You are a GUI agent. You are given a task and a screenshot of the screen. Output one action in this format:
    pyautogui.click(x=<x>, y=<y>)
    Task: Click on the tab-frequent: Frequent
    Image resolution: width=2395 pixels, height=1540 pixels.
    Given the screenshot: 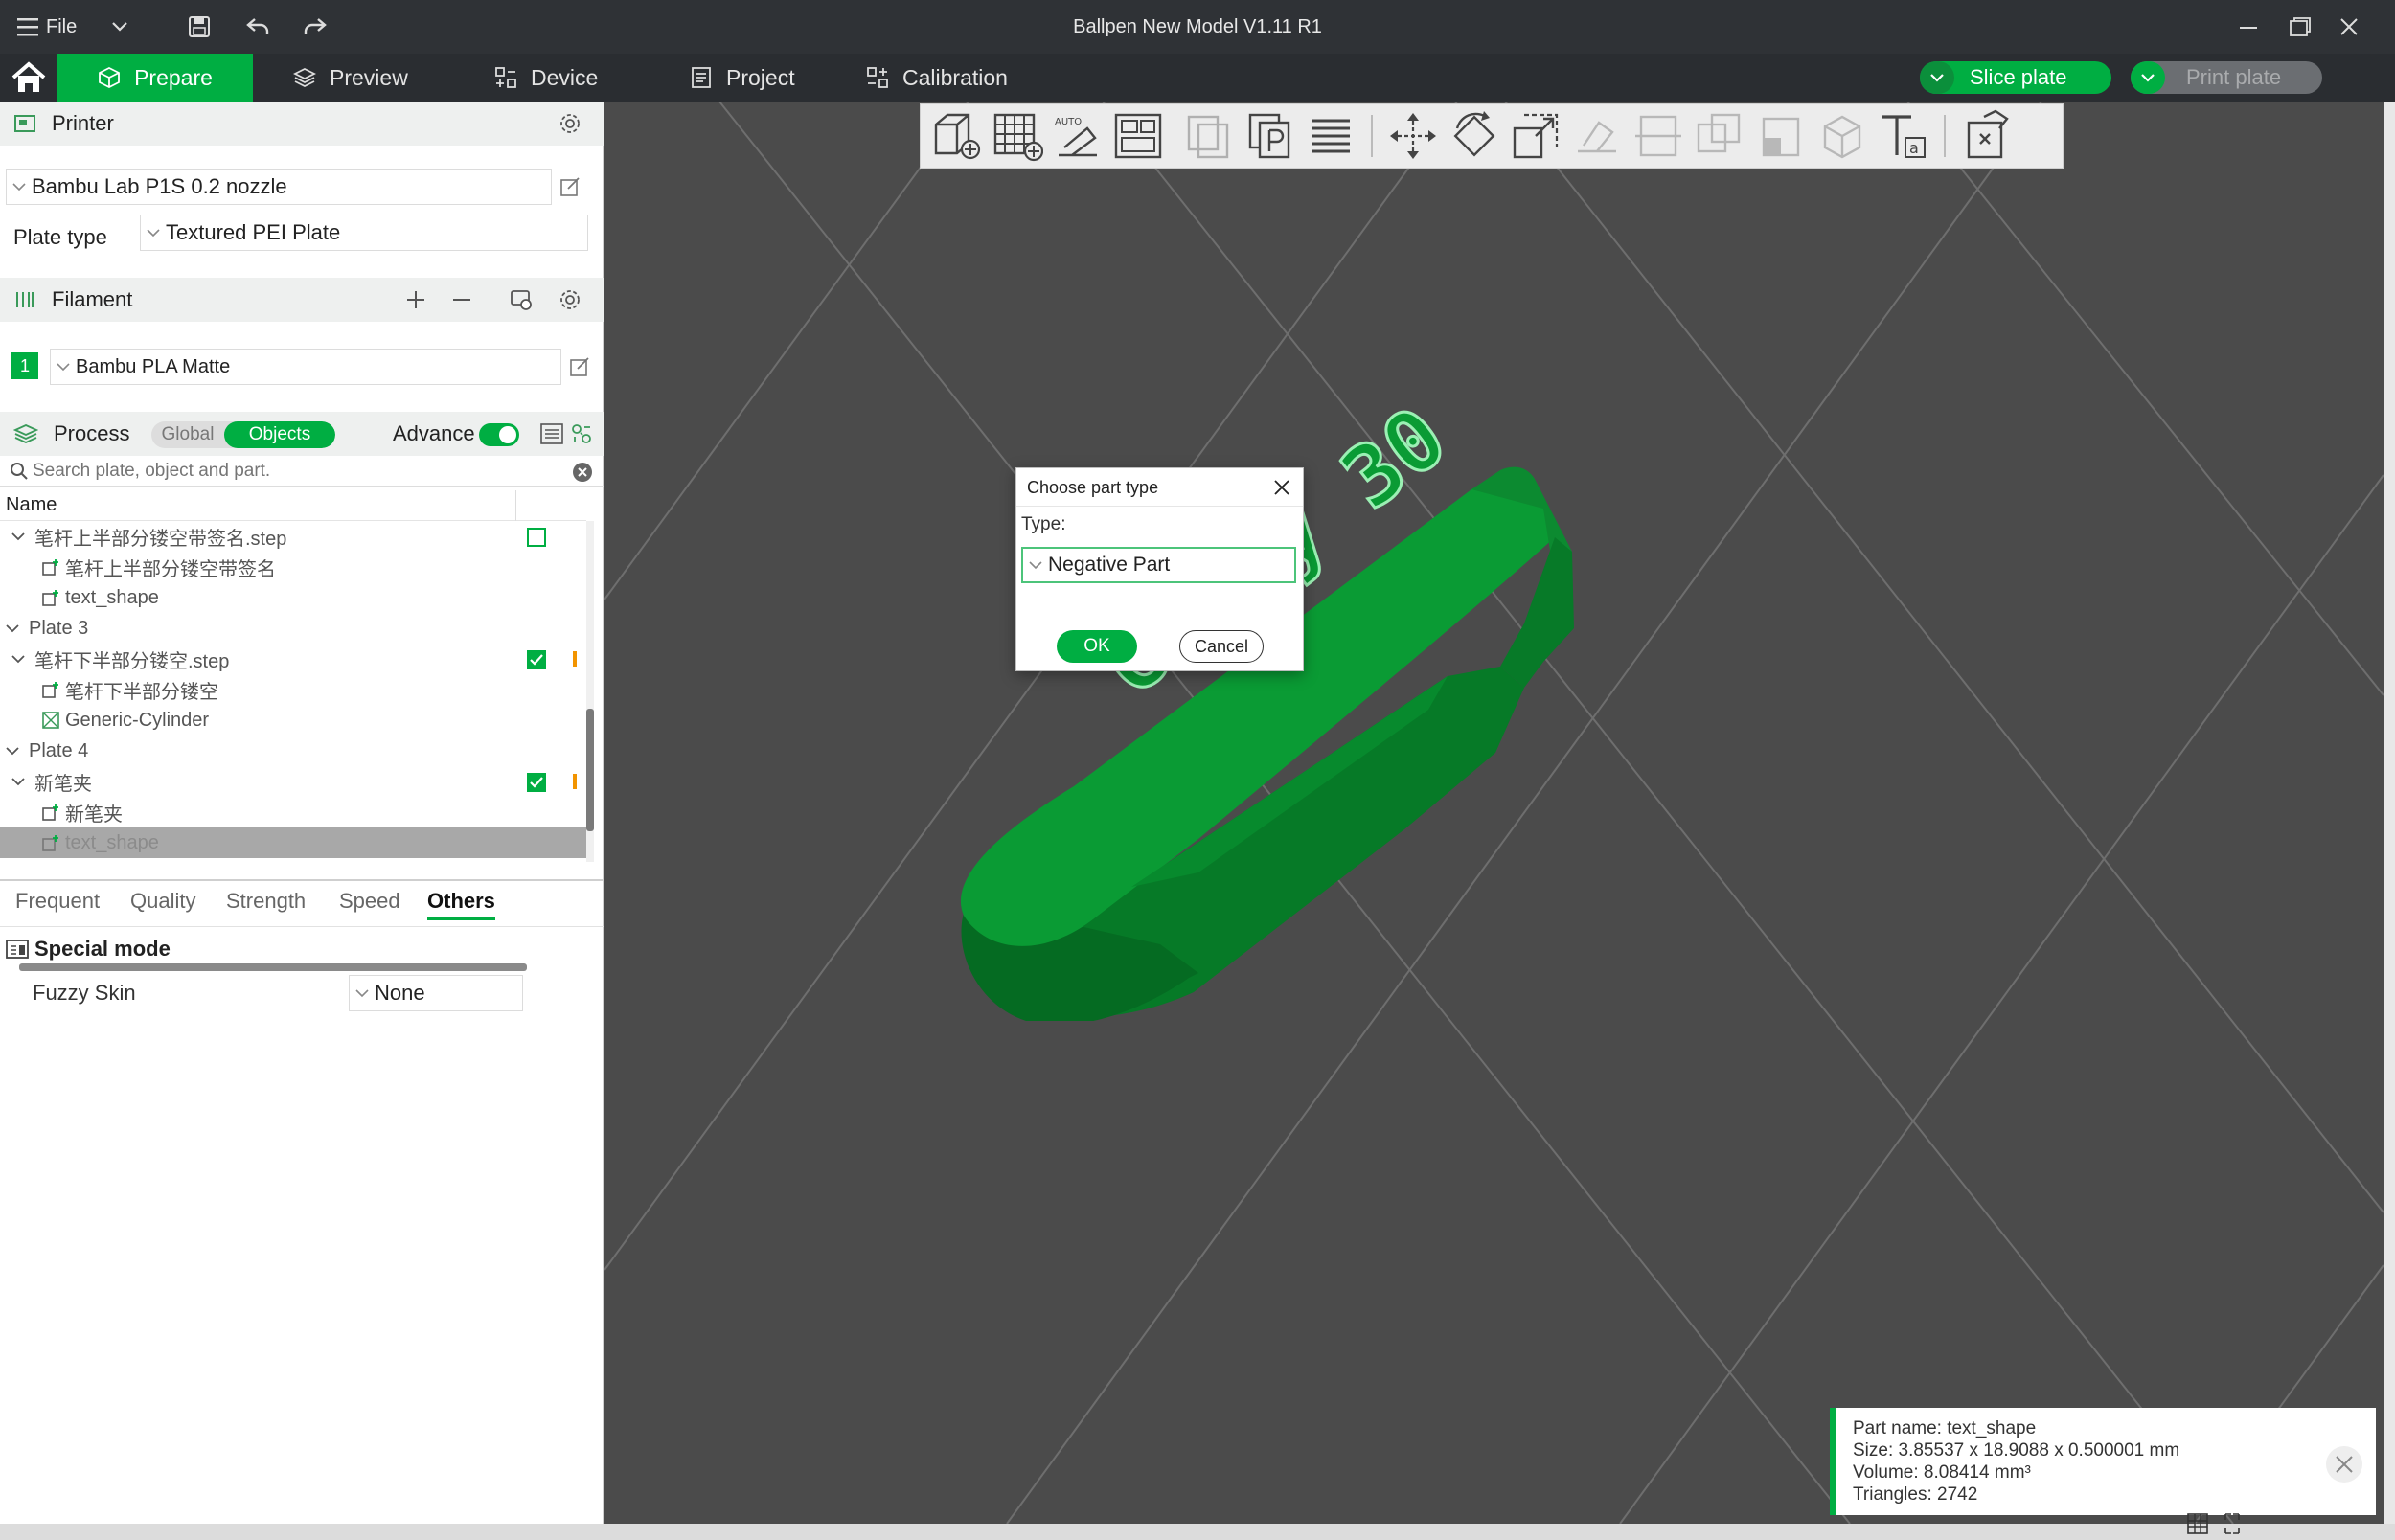 What is the action you would take?
    pyautogui.click(x=57, y=901)
    